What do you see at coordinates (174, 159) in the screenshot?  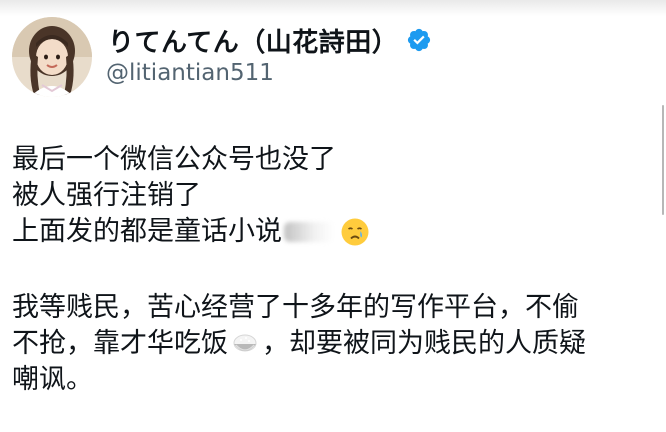 I see `tweet-line-text: 最后一个微信公众号也没了` at bounding box center [174, 159].